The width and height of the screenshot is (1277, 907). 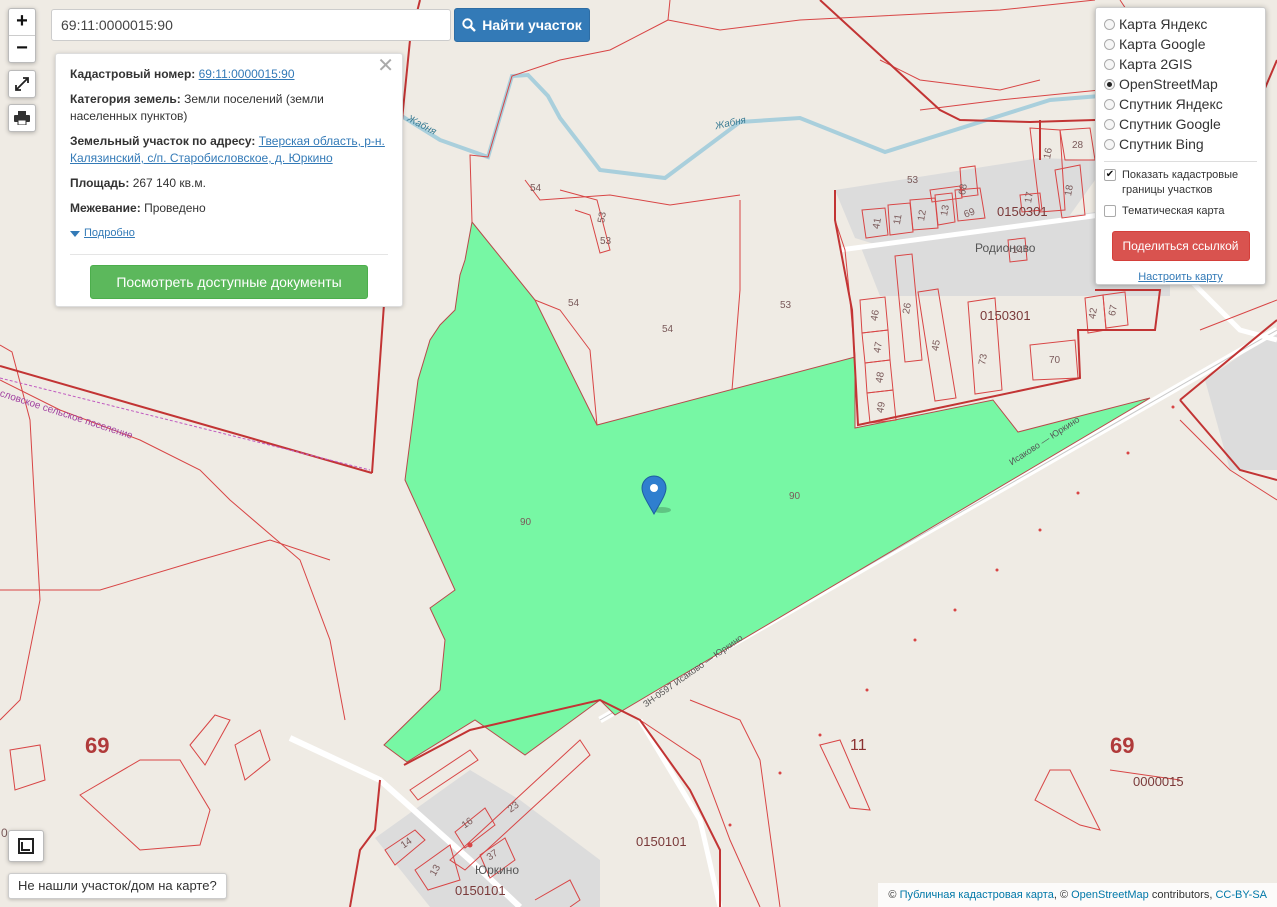 What do you see at coordinates (1048, 153) in the screenshot?
I see `parcel-label: 16` at bounding box center [1048, 153].